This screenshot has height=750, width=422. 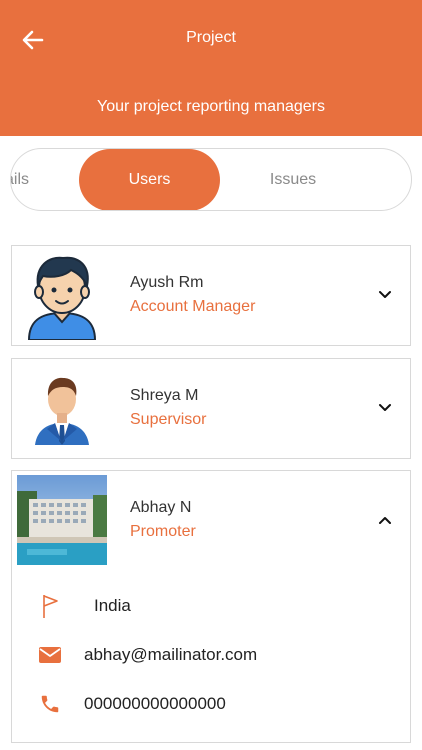 I want to click on user-role: Promoter, so click(x=163, y=531).